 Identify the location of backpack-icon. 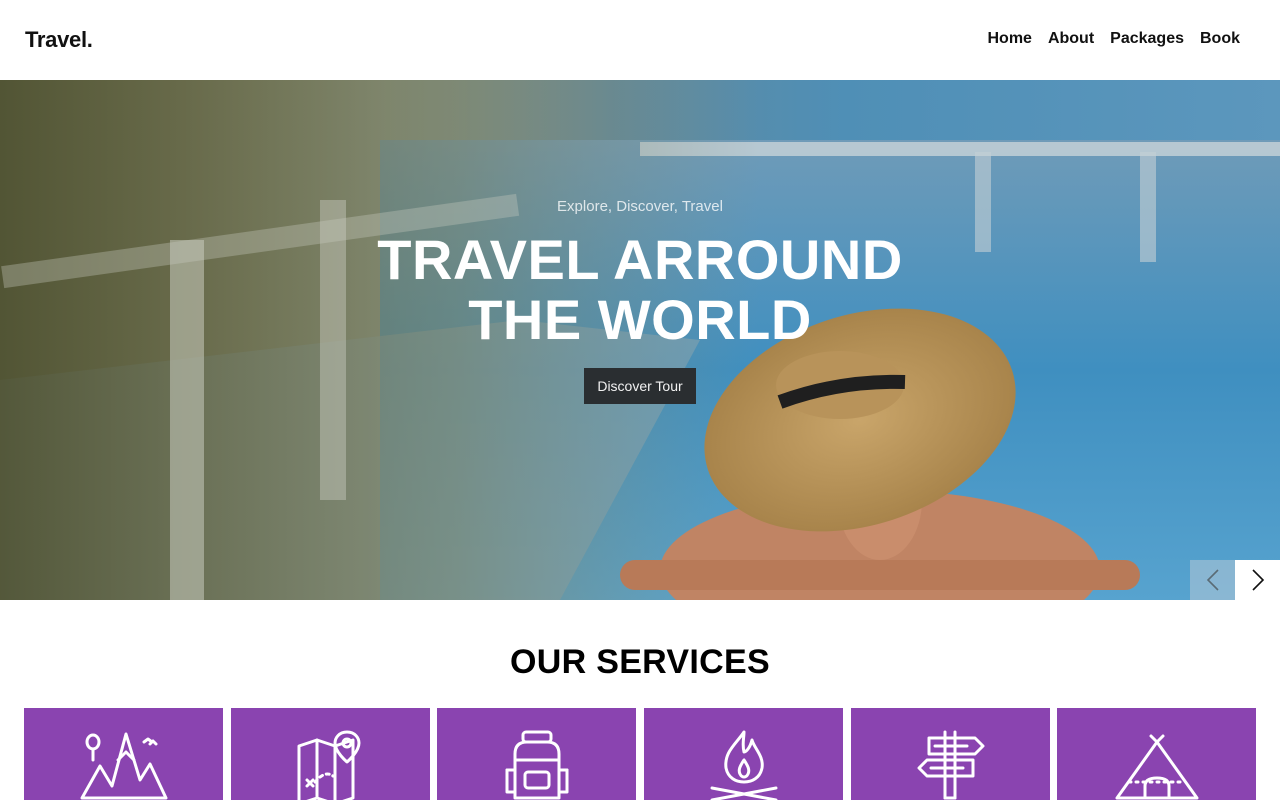
(536, 765).